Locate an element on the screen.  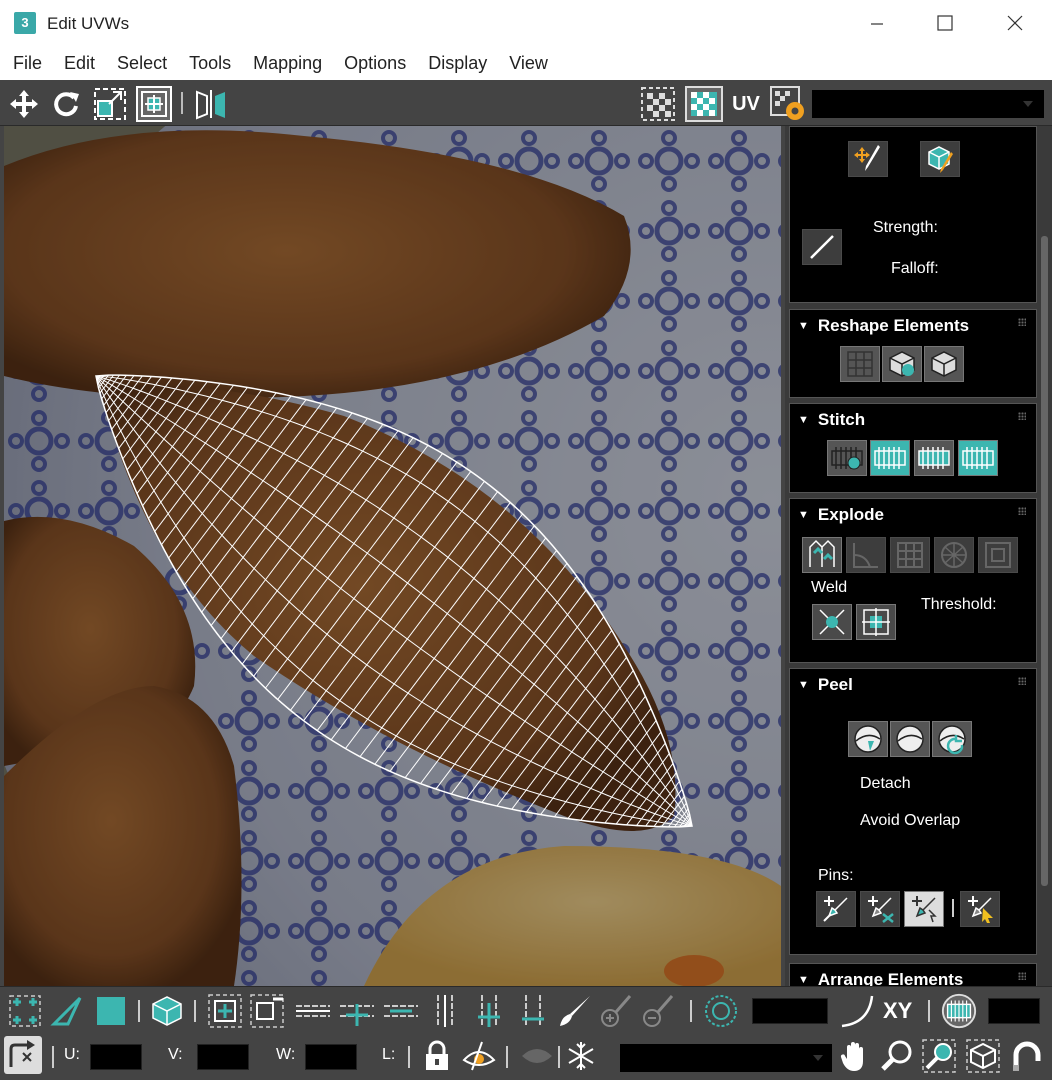
pan-button is located at coordinates (855, 1056).